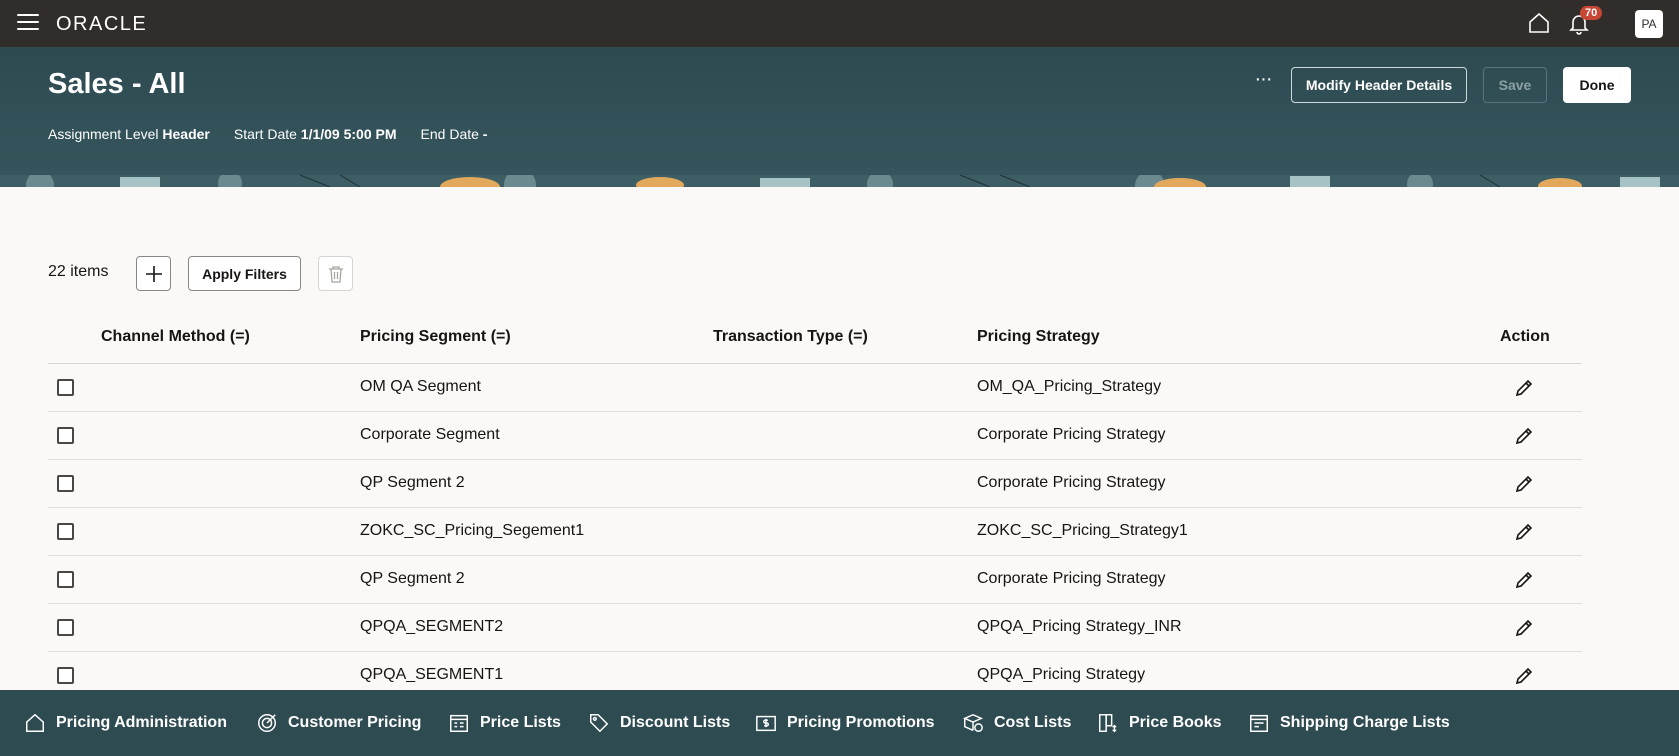 Image resolution: width=1679 pixels, height=756 pixels. I want to click on column-pricing-segment: Pricing Segment (=), so click(435, 337).